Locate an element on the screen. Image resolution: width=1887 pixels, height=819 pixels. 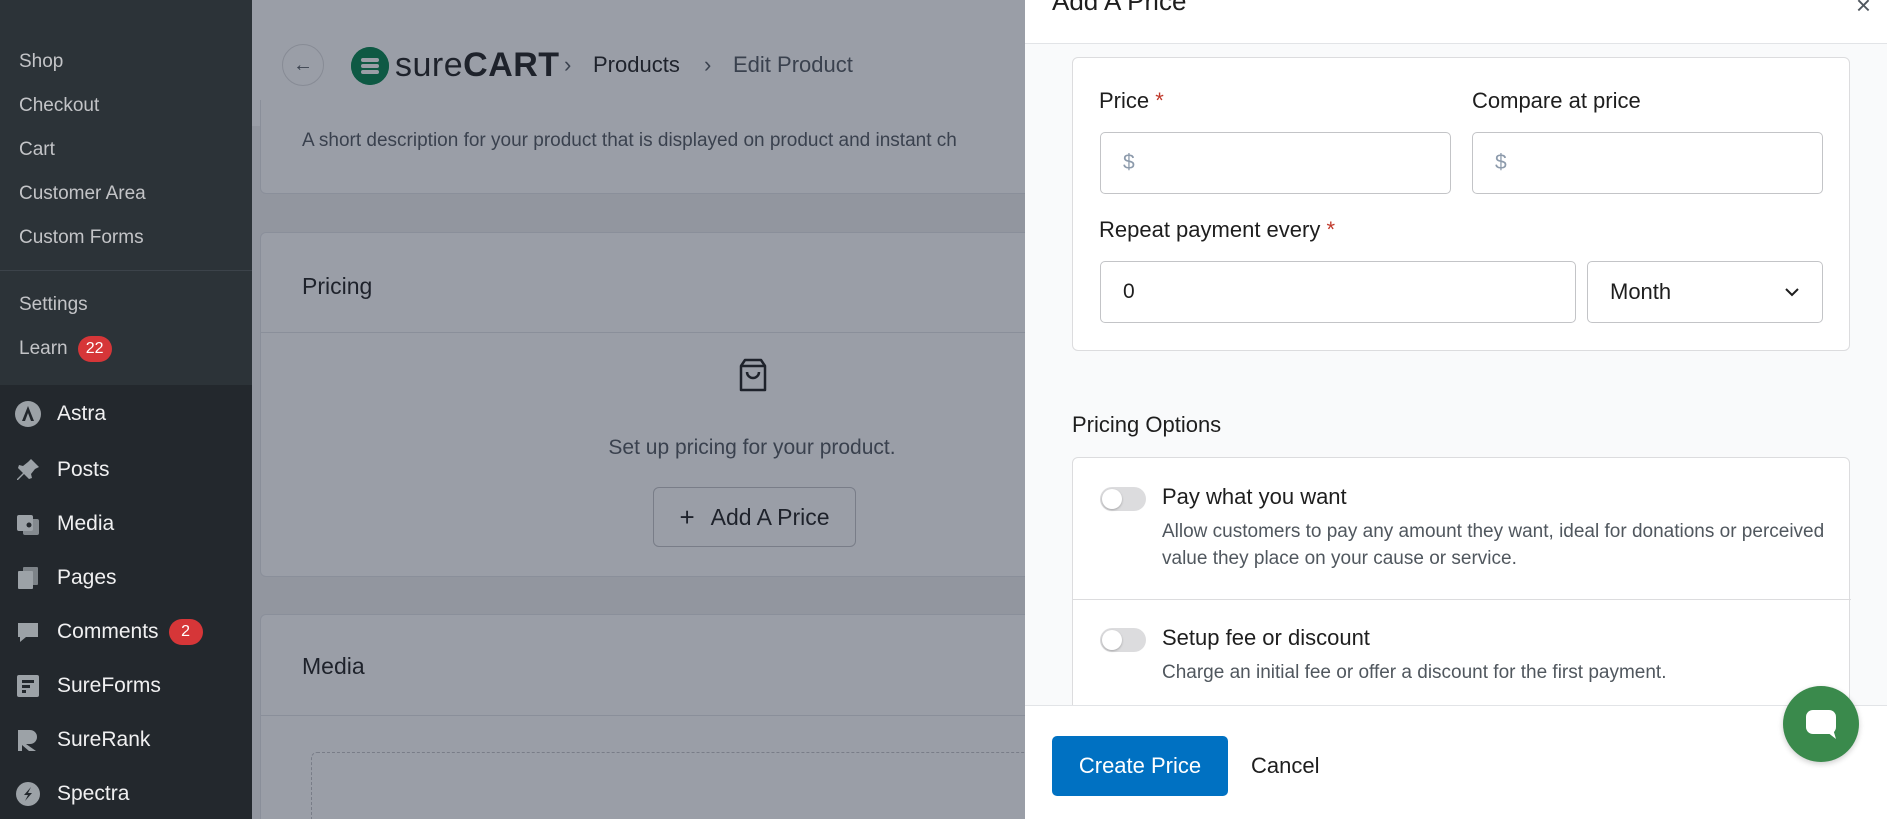
spectra-icon is located at coordinates (28, 794).